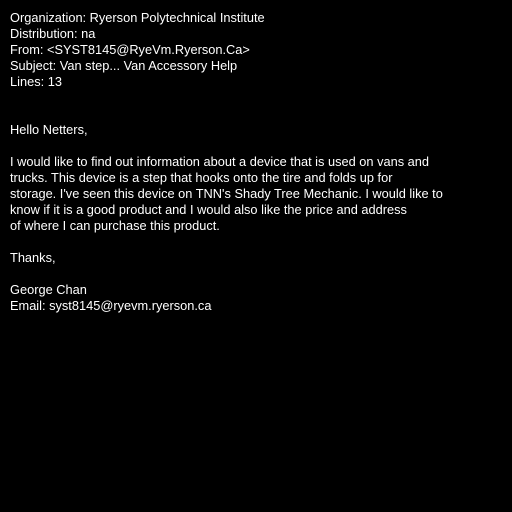 The height and width of the screenshot is (512, 512). I want to click on from-line: From: <SYST8145@RyeVm.Ryerson.Ca>, so click(130, 49).